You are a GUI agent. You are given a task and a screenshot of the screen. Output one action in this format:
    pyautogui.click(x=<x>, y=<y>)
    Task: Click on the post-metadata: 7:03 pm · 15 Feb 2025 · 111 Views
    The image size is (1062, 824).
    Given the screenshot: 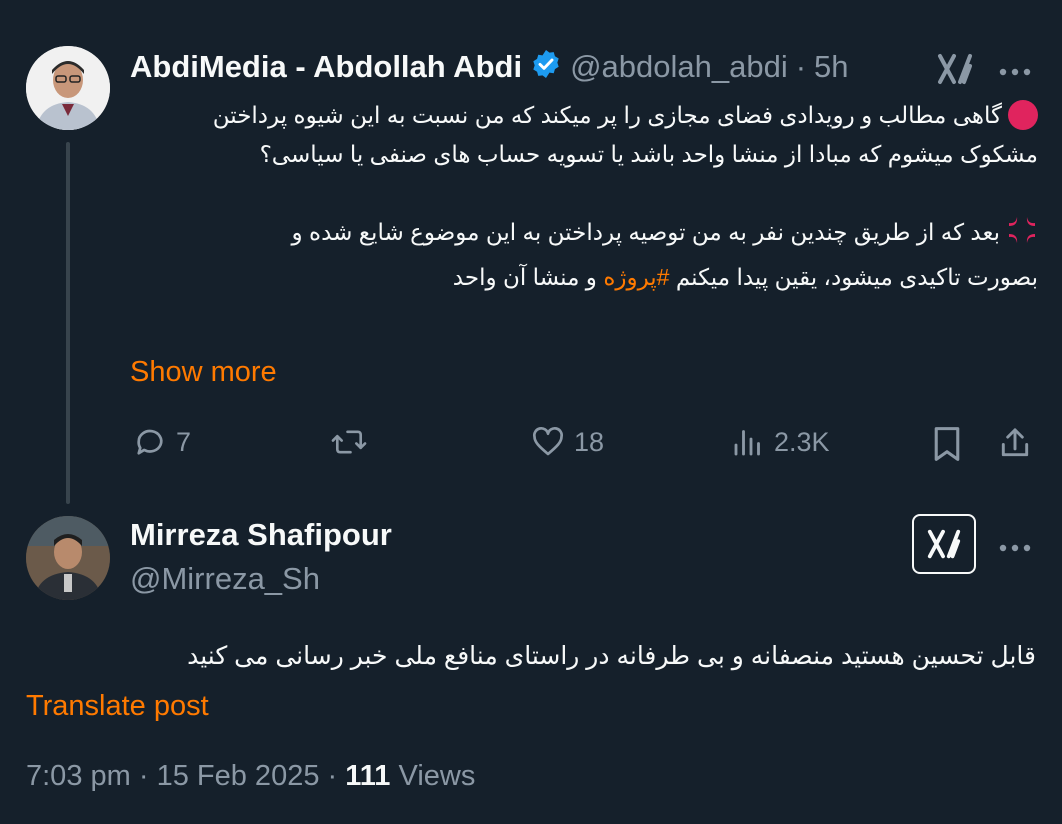 What is the action you would take?
    pyautogui.click(x=250, y=776)
    